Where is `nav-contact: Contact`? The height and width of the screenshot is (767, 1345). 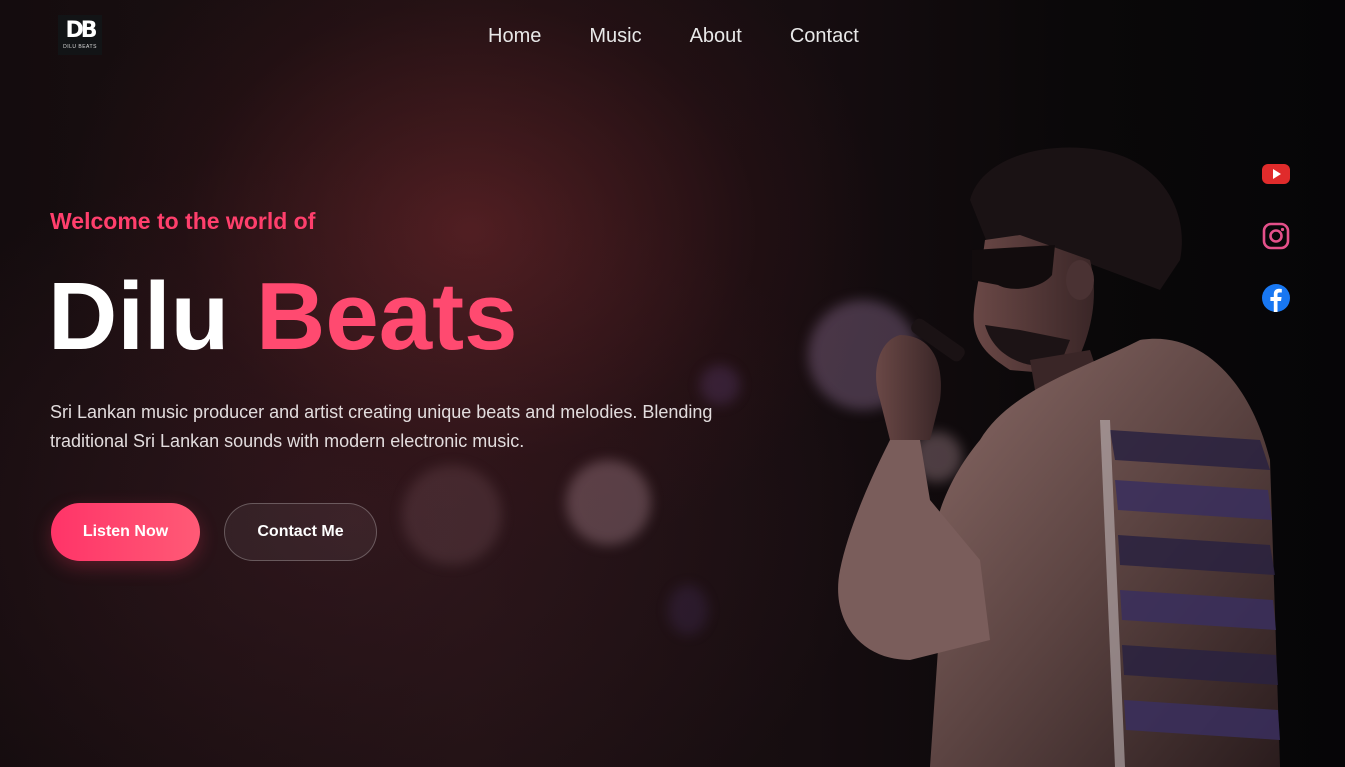 nav-contact: Contact is located at coordinates (824, 36).